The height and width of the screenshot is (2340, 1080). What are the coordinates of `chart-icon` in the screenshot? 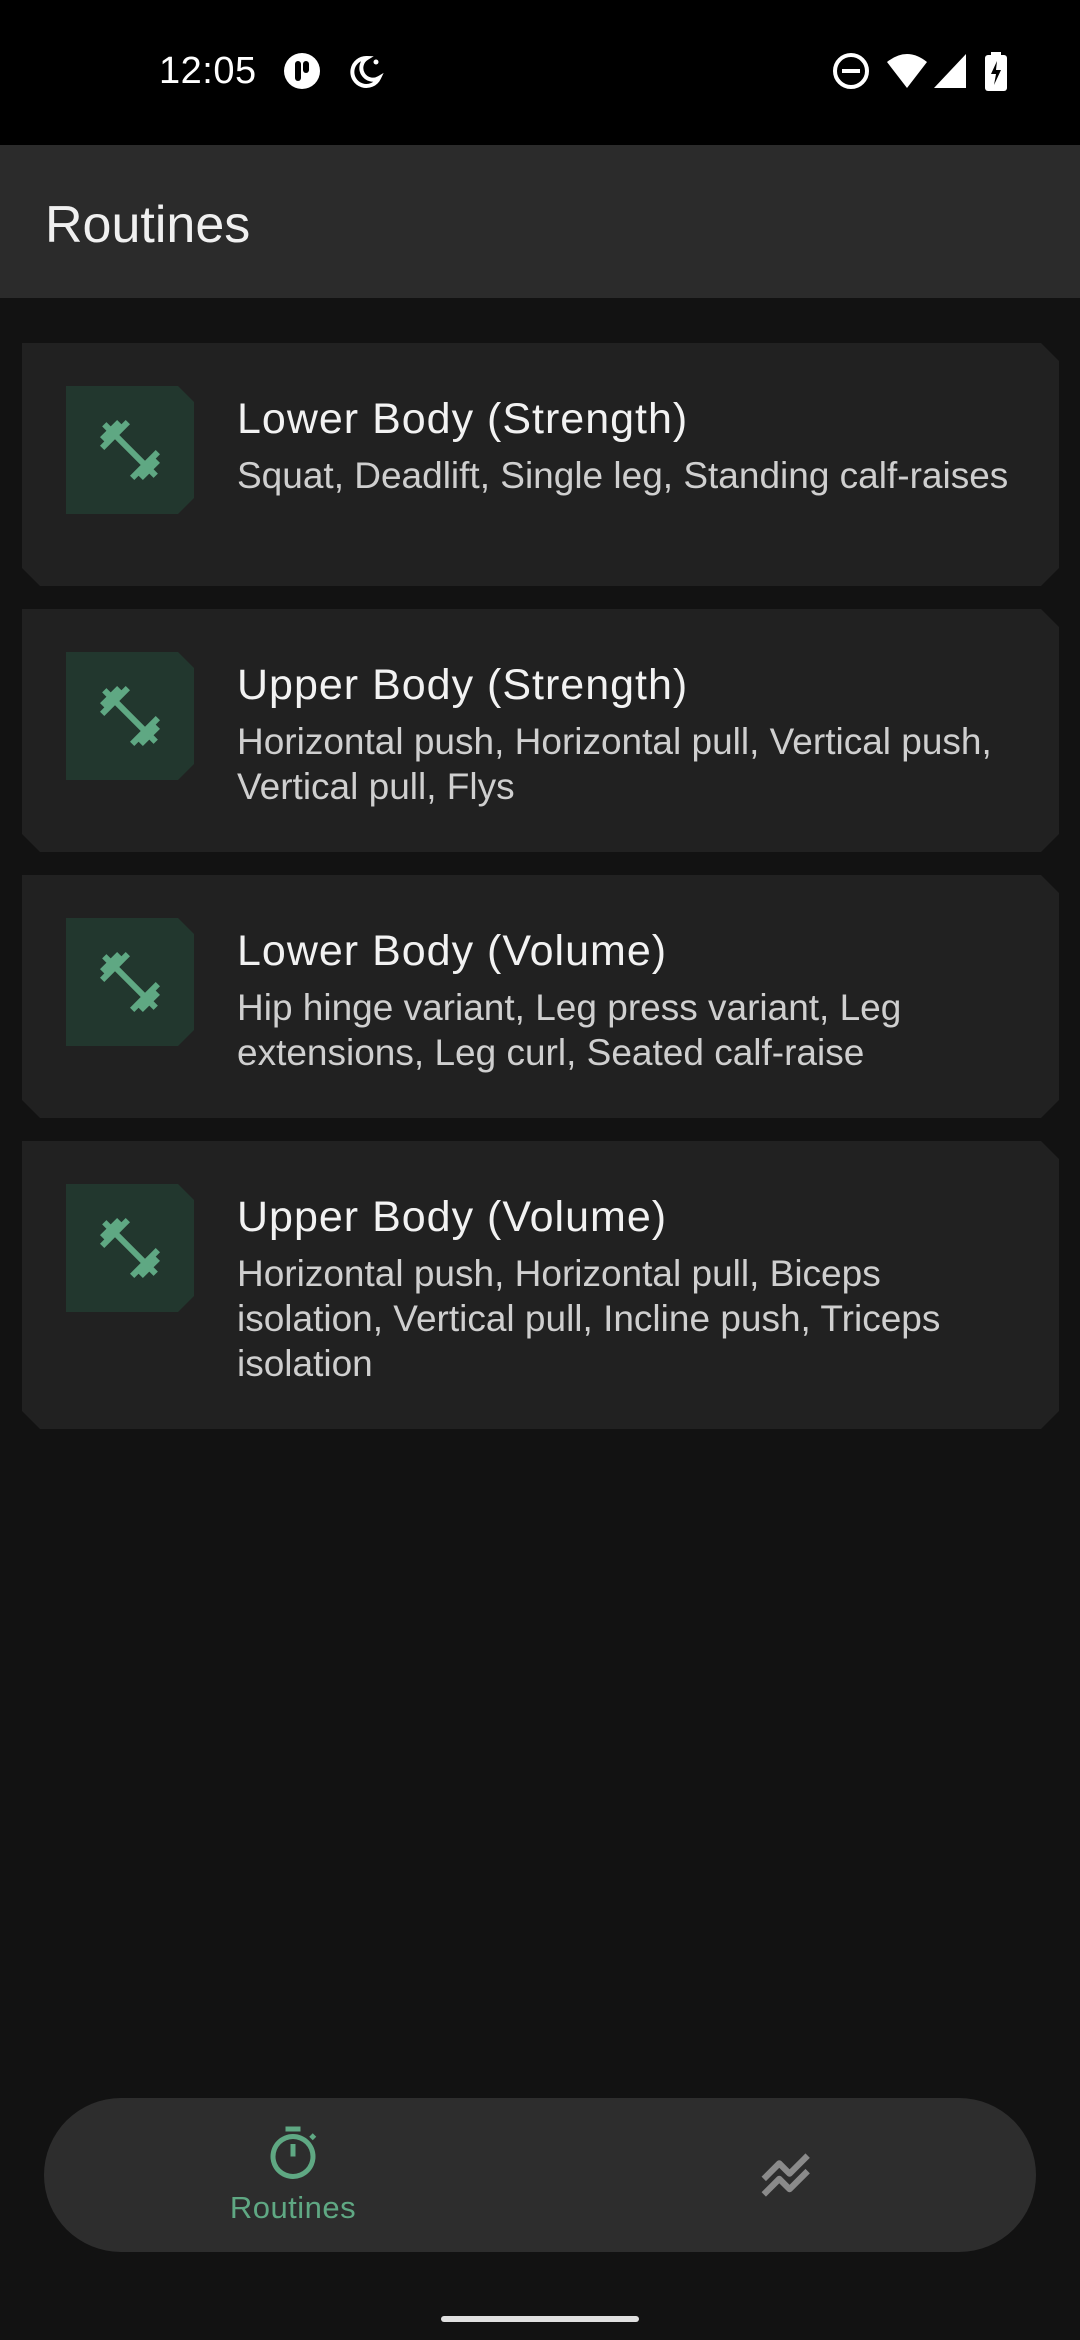 It's located at (785, 2175).